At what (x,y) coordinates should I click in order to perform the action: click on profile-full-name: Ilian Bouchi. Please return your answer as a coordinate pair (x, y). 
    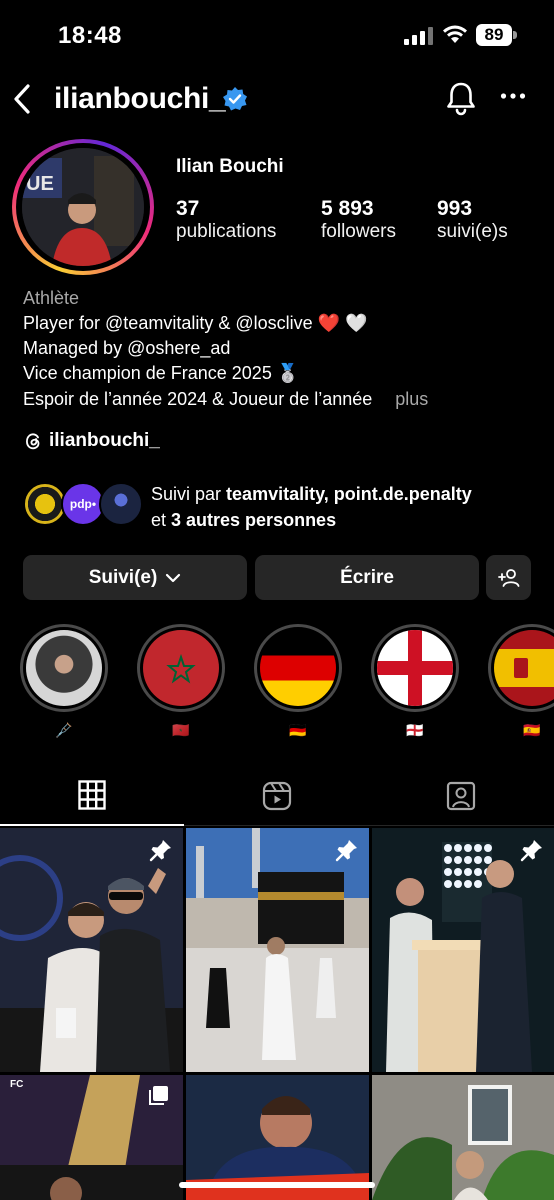
    Looking at the image, I should click on (230, 166).